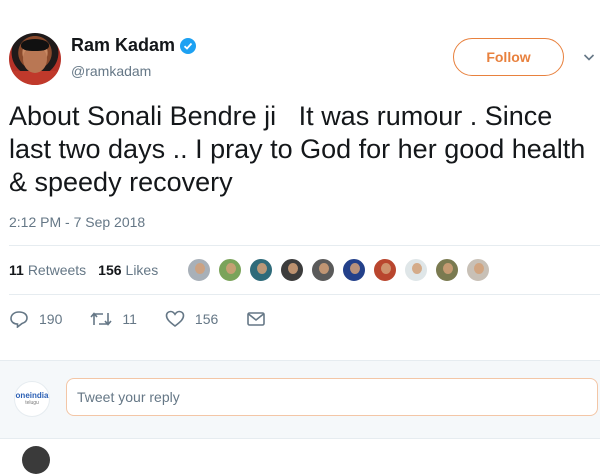 This screenshot has height=474, width=600. Describe the element at coordinates (156, 319) in the screenshot. I see `tweet-actions: 190 11 156` at that location.